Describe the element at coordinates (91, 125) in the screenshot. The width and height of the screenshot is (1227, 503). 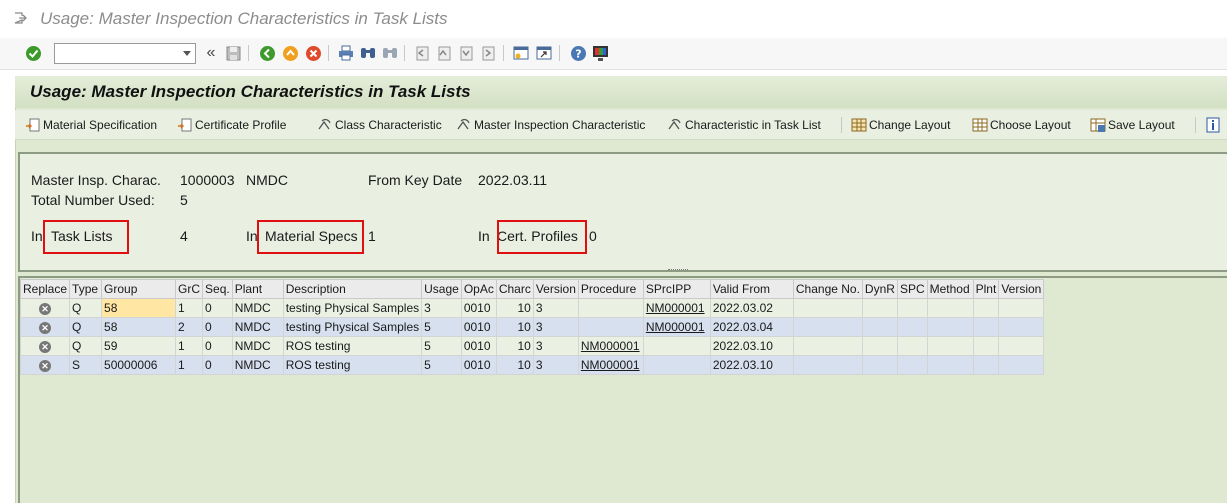
I see `material-specification-button: Material Specification` at that location.